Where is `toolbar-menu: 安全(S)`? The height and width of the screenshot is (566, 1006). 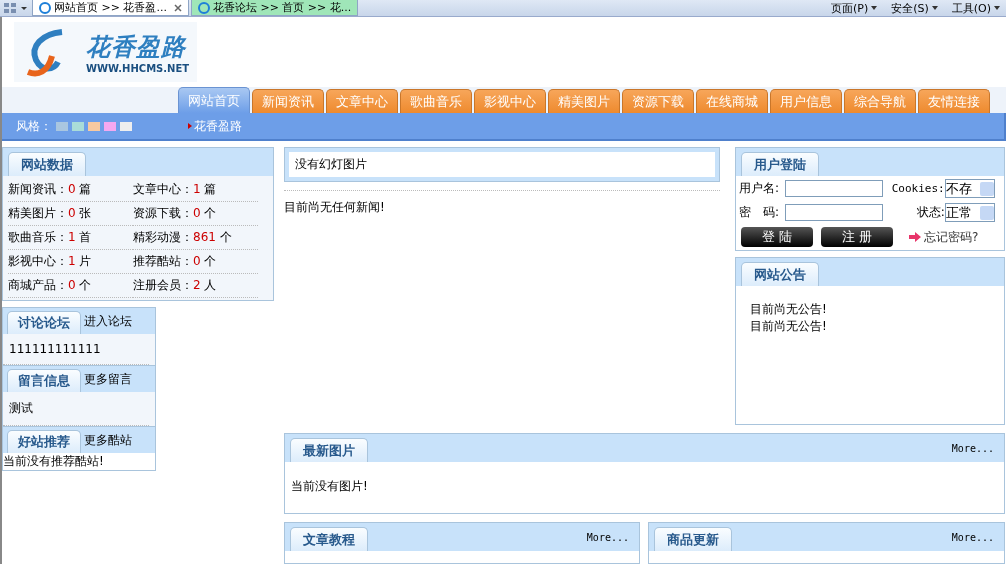 toolbar-menu: 安全(S) is located at coordinates (914, 8).